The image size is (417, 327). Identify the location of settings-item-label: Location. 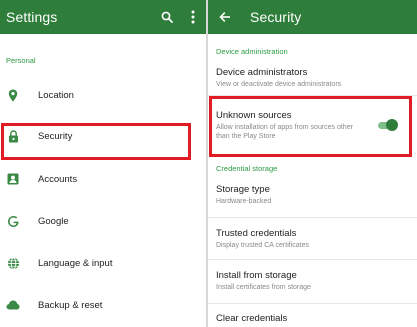
(56, 95).